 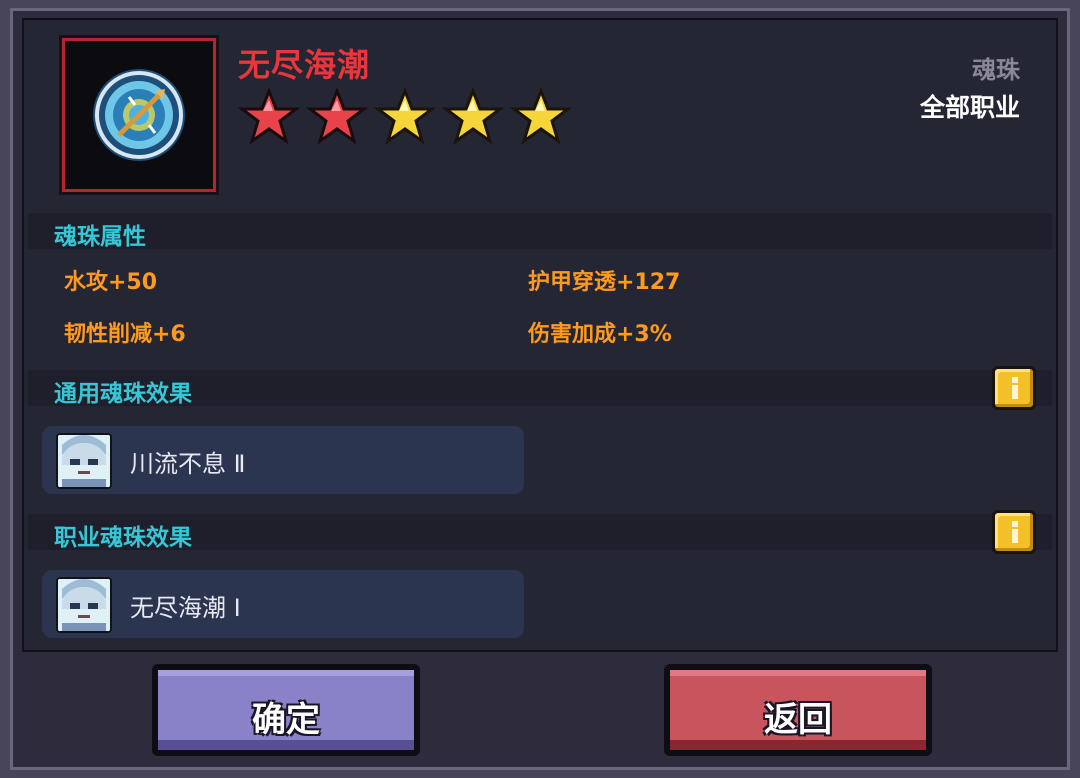 I want to click on common-effect-card: 川流不息 Ⅱ, so click(x=283, y=460).